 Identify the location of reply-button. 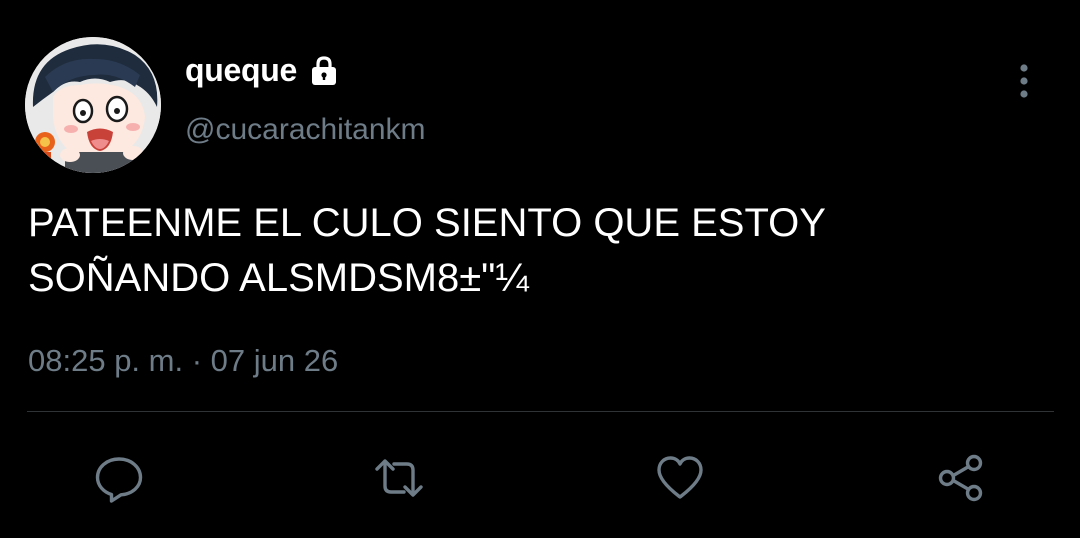
(119, 478).